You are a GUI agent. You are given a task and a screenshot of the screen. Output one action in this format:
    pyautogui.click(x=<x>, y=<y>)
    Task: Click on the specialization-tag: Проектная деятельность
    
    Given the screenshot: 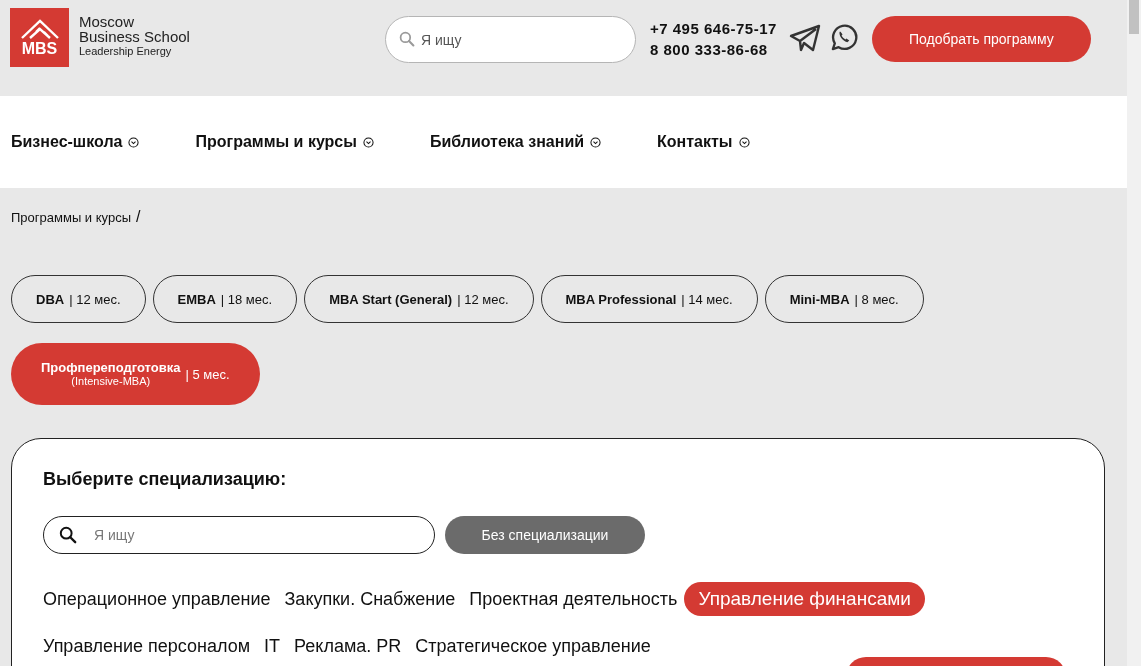 What is the action you would take?
    pyautogui.click(x=573, y=599)
    